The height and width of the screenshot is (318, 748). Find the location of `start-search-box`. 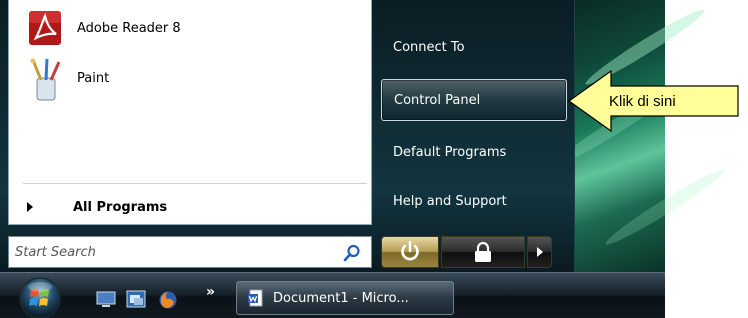

start-search-box is located at coordinates (190, 252).